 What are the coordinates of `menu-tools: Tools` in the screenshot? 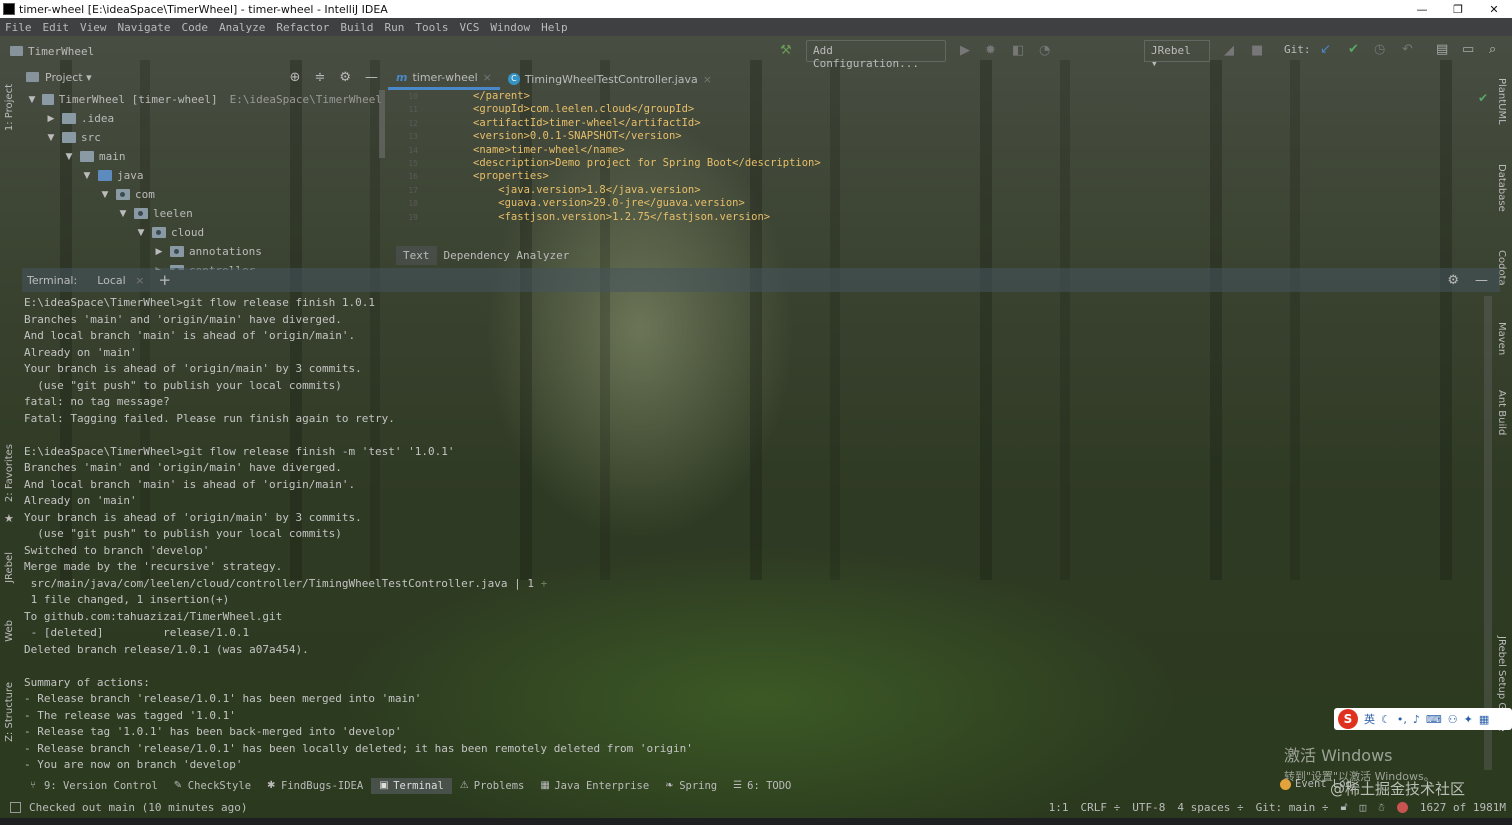 It's located at (432, 27).